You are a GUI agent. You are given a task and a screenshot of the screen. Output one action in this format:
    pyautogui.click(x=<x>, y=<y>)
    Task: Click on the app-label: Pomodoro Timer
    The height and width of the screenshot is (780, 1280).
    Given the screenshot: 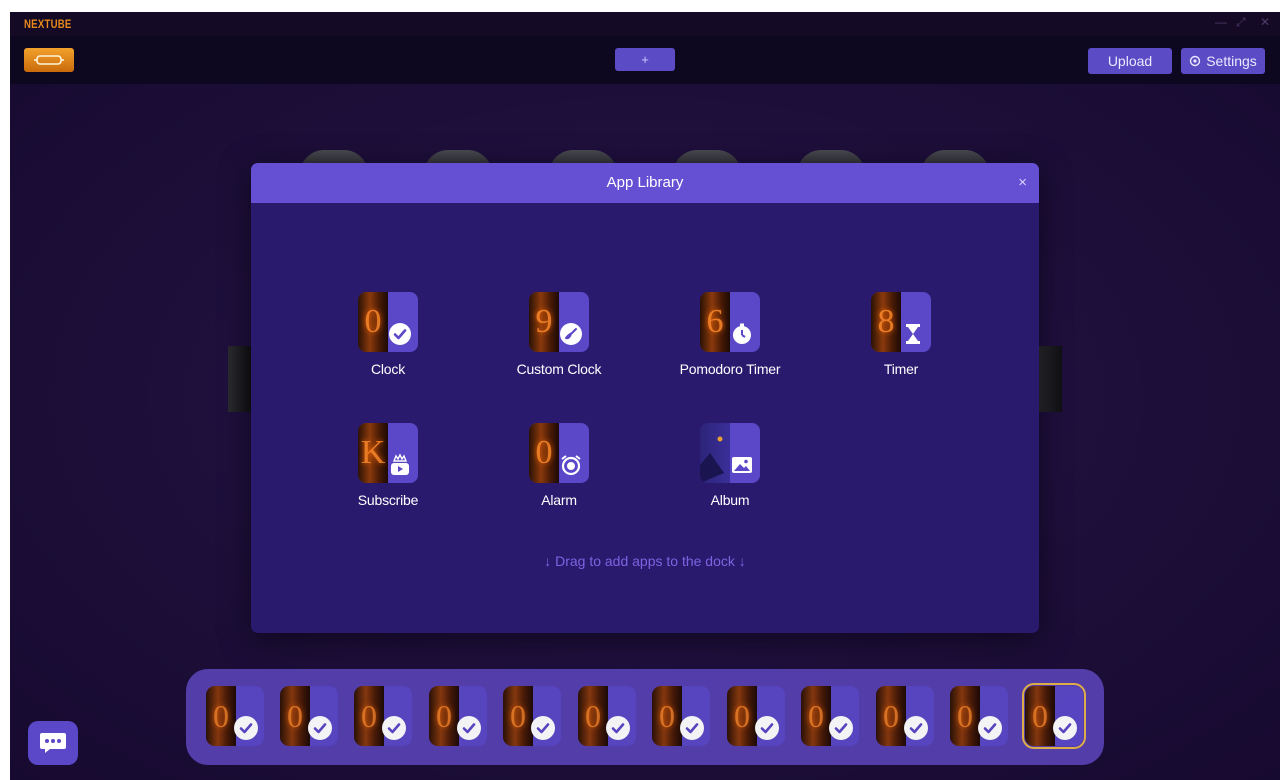 What is the action you would take?
    pyautogui.click(x=730, y=369)
    